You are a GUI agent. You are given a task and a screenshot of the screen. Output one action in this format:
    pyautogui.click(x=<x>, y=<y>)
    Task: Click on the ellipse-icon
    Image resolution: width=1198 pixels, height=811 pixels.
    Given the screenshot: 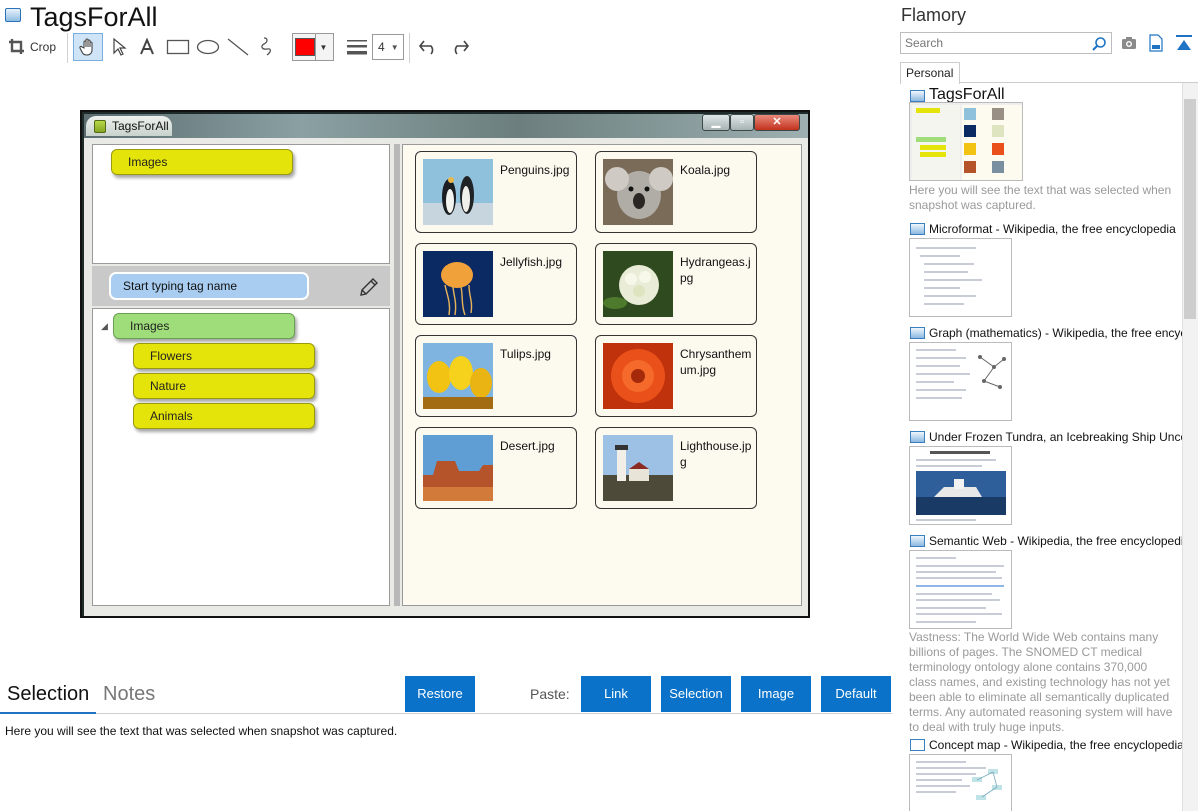 What is the action you would take?
    pyautogui.click(x=208, y=47)
    